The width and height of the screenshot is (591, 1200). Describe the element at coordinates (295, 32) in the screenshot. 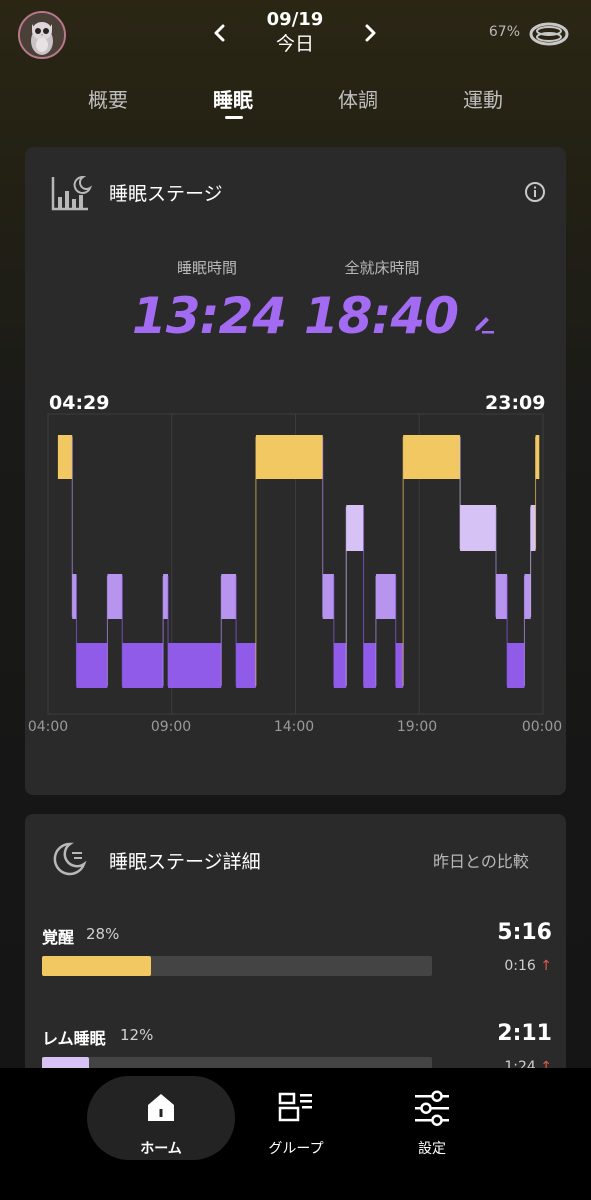

I see `date-display: 09/19 今日` at that location.